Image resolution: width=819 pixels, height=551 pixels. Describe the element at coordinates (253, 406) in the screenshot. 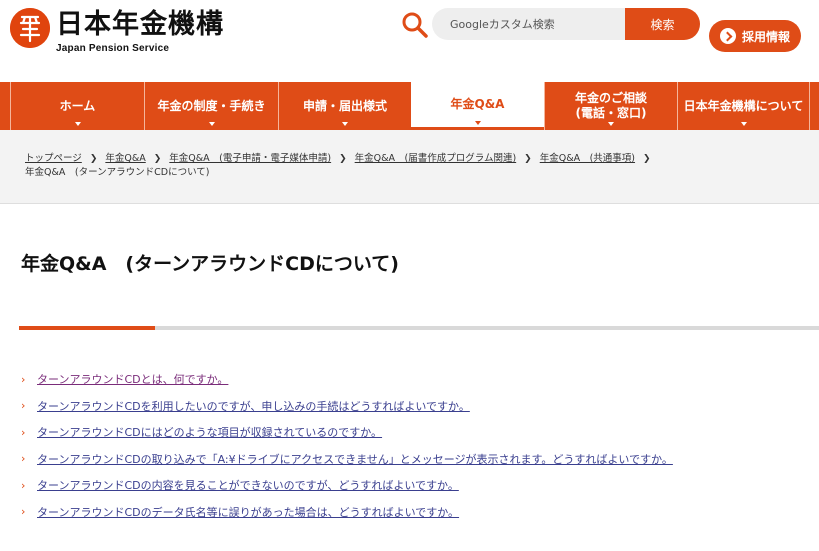

I see `question-link: ターンアラウンドCDを利用したいのですが、申し込みの手続はどうすればよいですか。` at that location.